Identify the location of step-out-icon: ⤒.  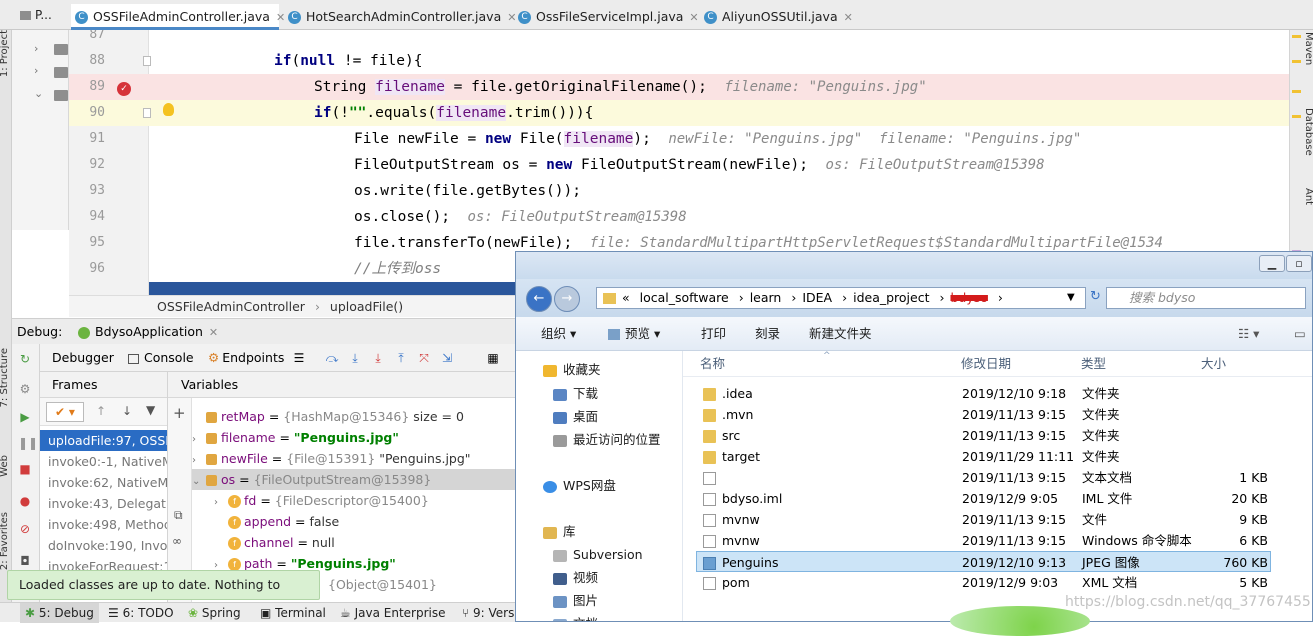
(401, 358).